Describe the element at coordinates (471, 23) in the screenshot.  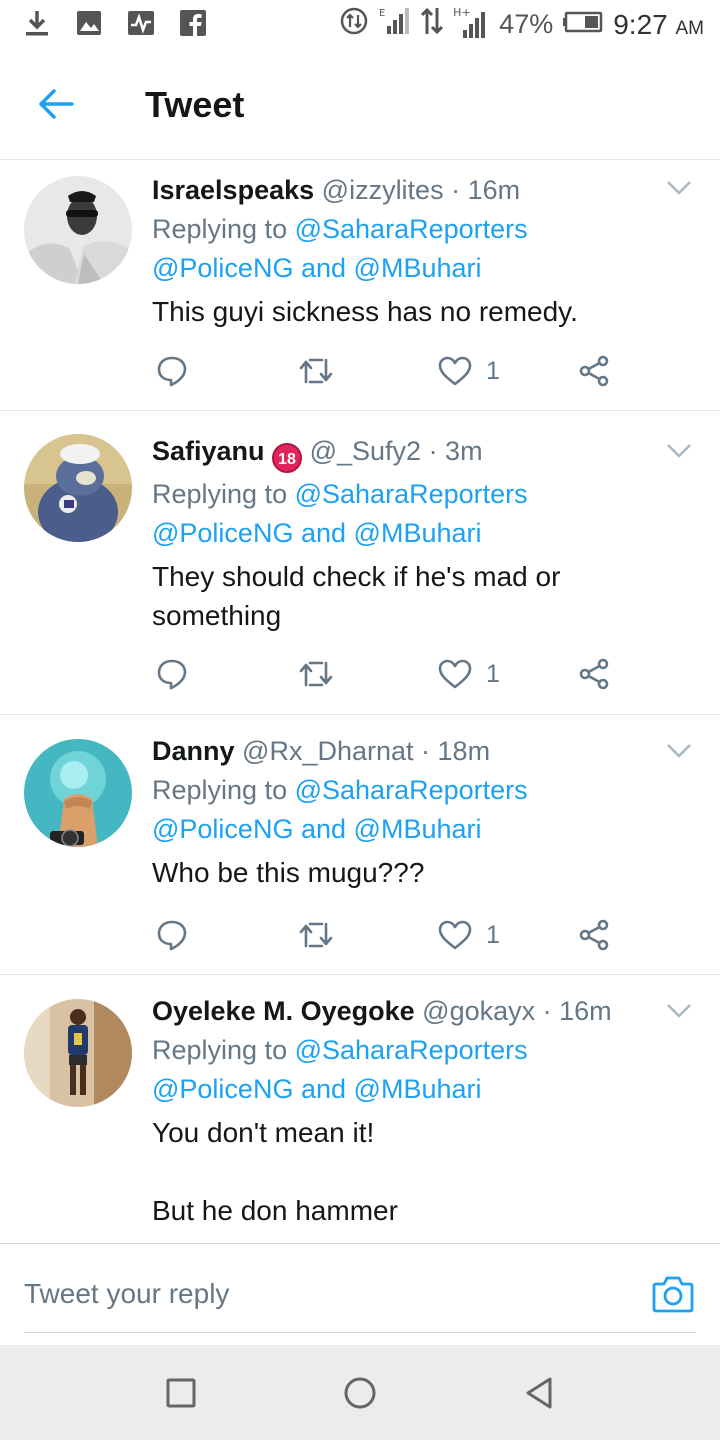
I see `signal-hplus-icon: H+` at that location.